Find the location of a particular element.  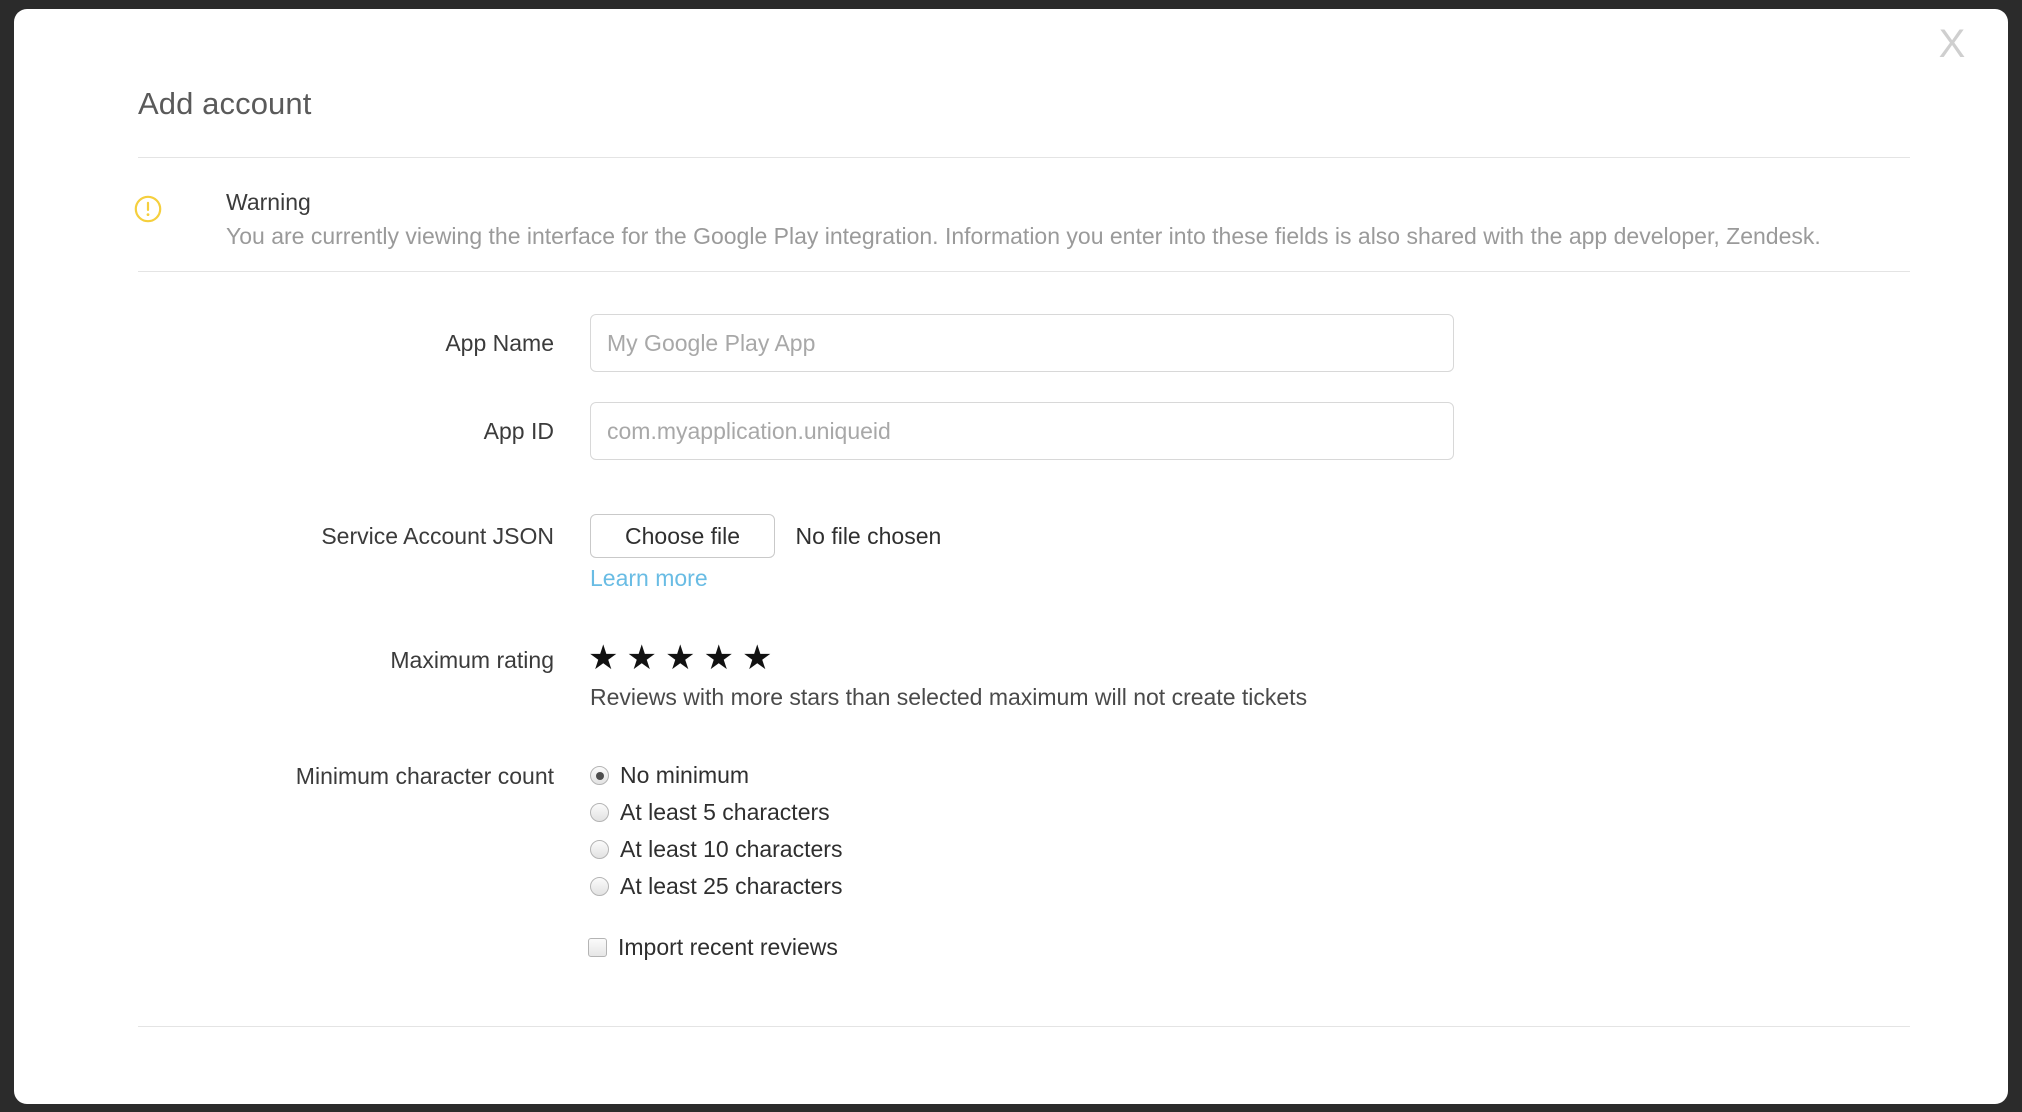

app-id-input is located at coordinates (1022, 431).